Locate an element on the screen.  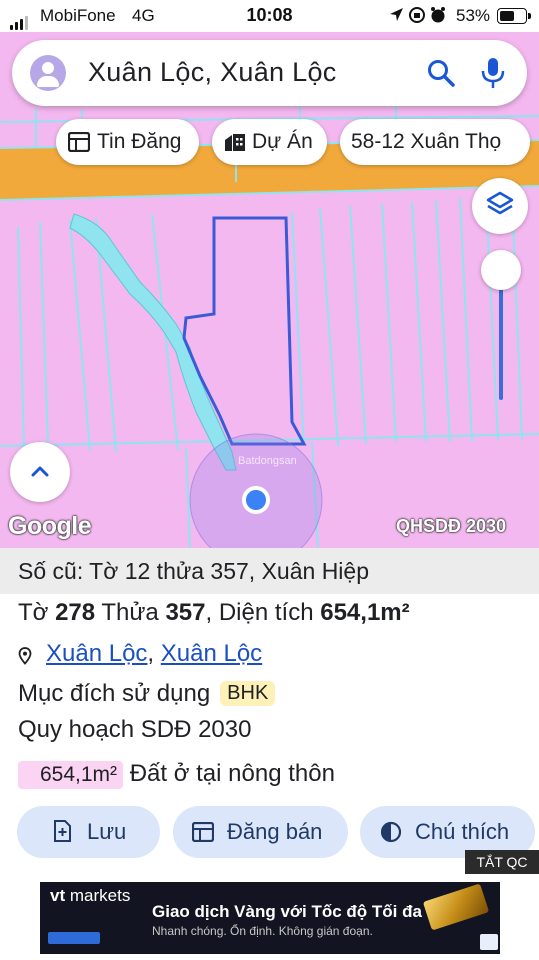
chip-listings-label: Tin Đăng is located at coordinates (139, 141).